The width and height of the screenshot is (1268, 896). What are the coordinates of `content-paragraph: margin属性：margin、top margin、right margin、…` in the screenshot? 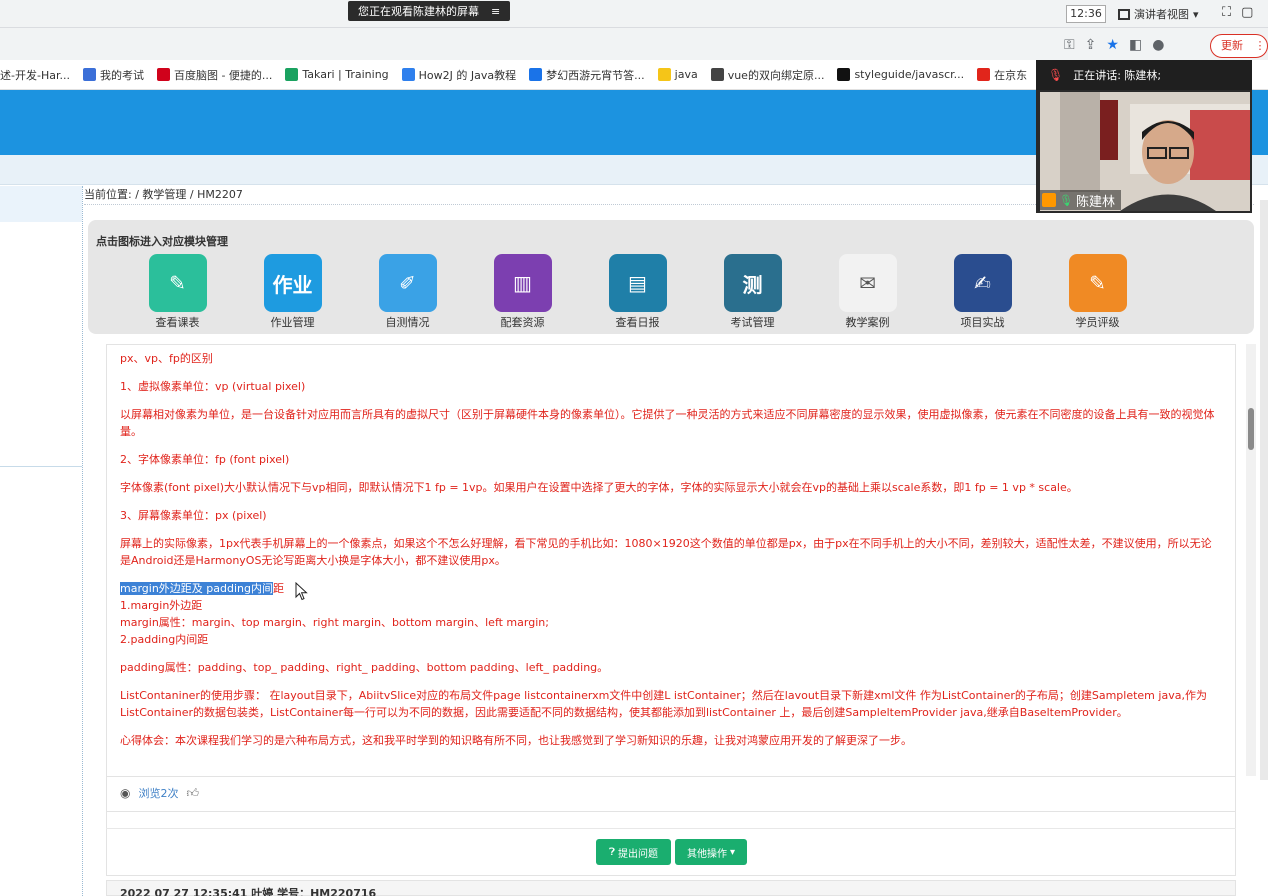 It's located at (334, 622).